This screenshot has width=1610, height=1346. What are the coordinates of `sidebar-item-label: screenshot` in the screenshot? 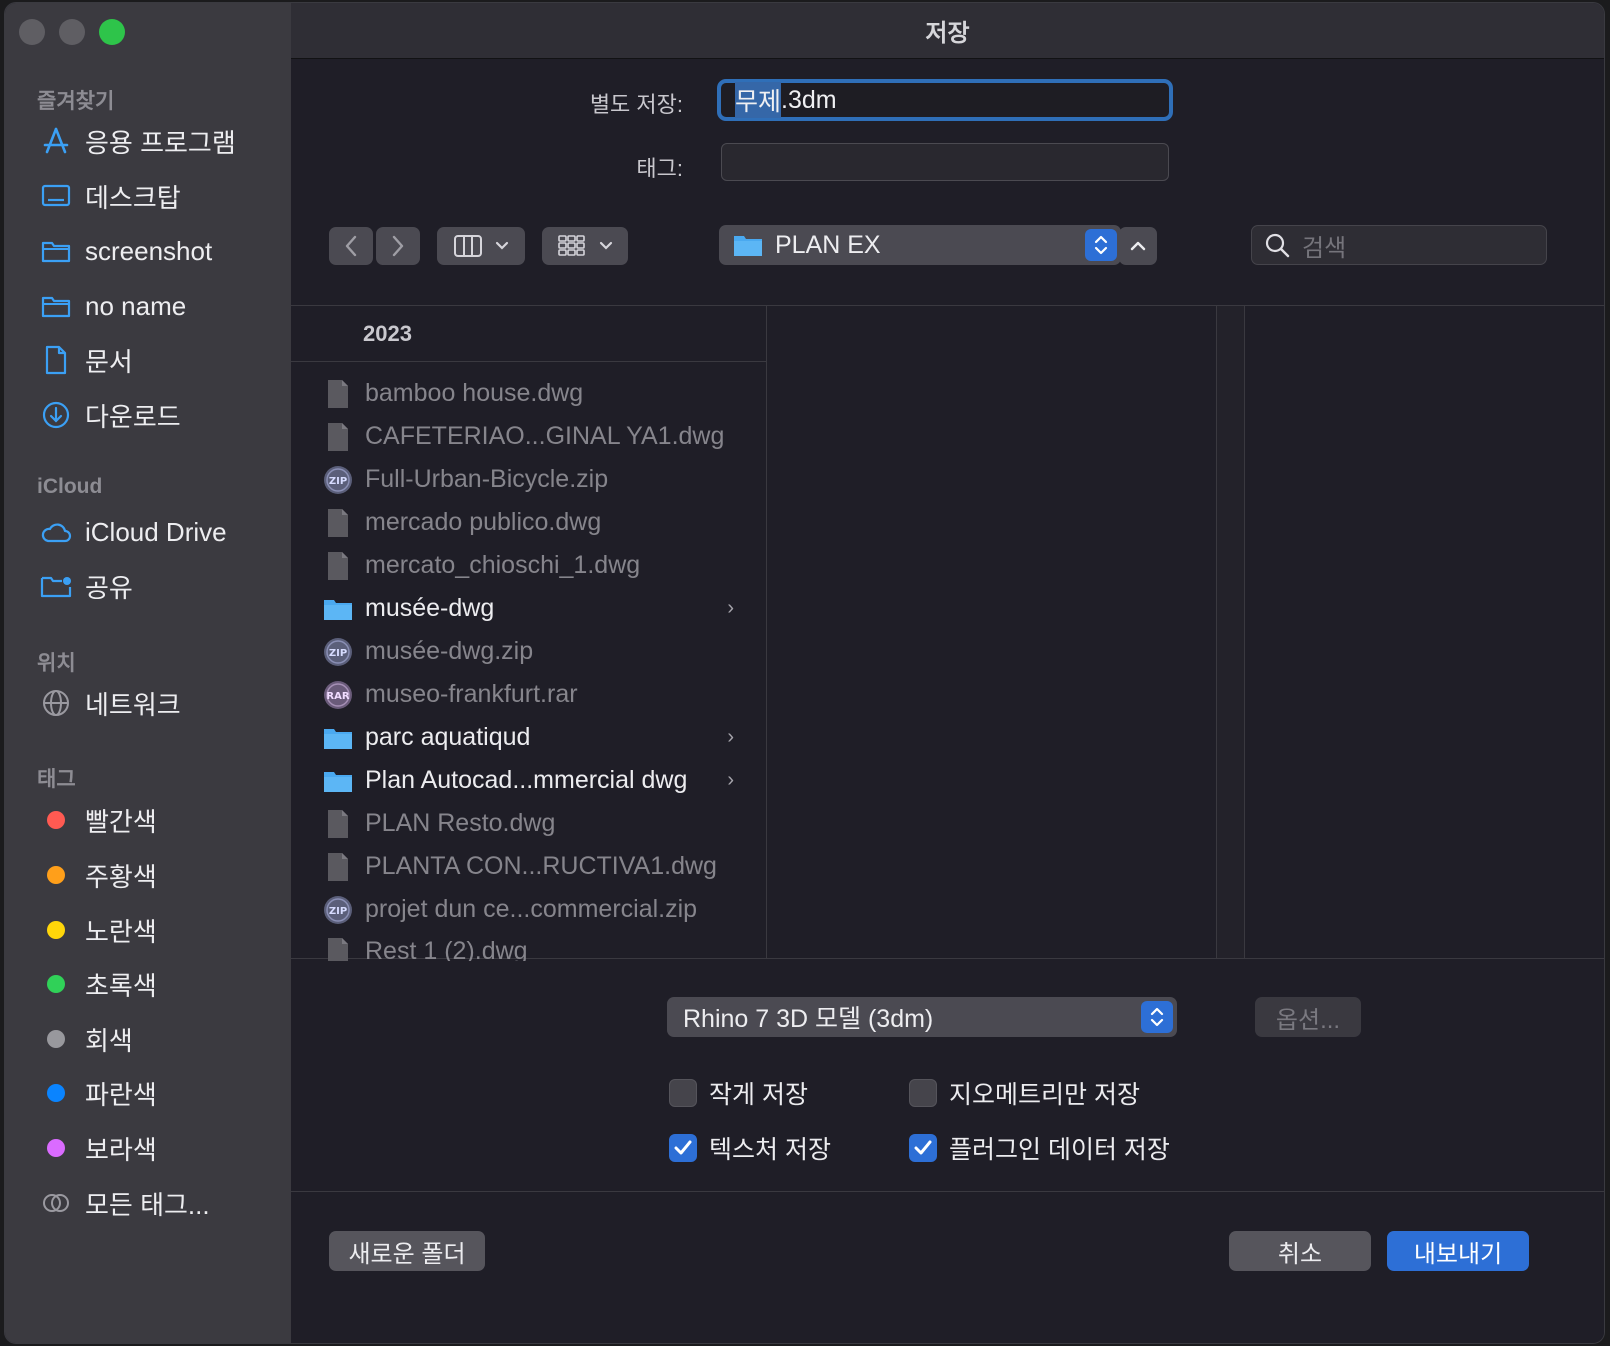 It's located at (149, 250).